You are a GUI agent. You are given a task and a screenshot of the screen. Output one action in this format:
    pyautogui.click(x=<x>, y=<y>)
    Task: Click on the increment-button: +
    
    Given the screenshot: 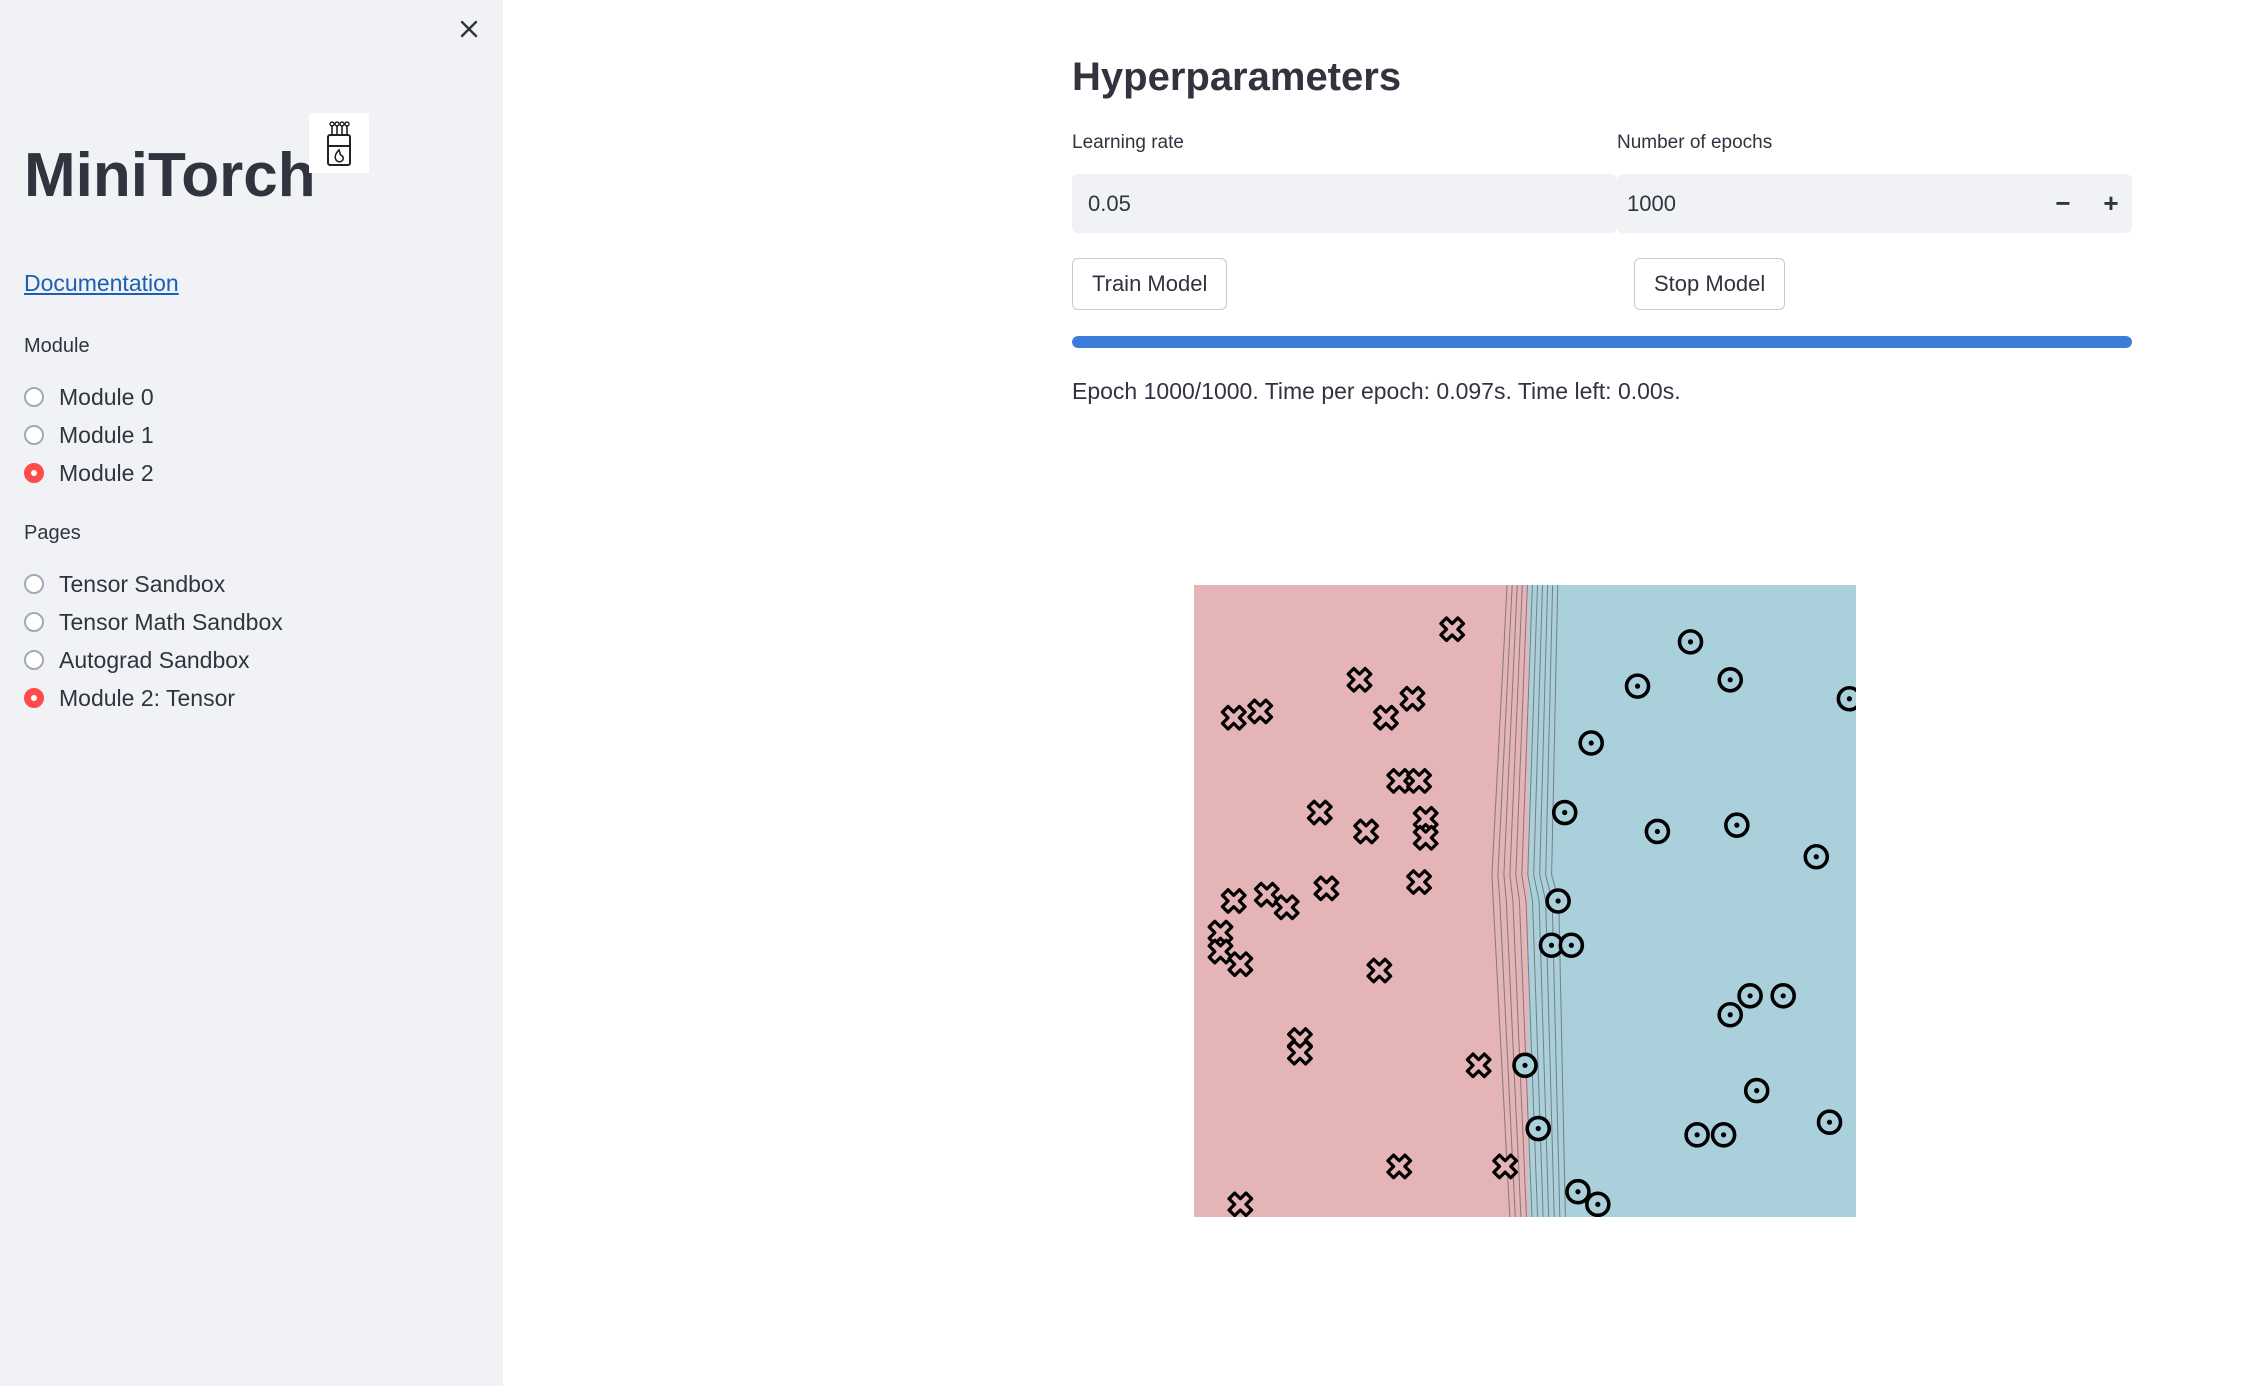 What is the action you would take?
    pyautogui.click(x=2111, y=203)
    